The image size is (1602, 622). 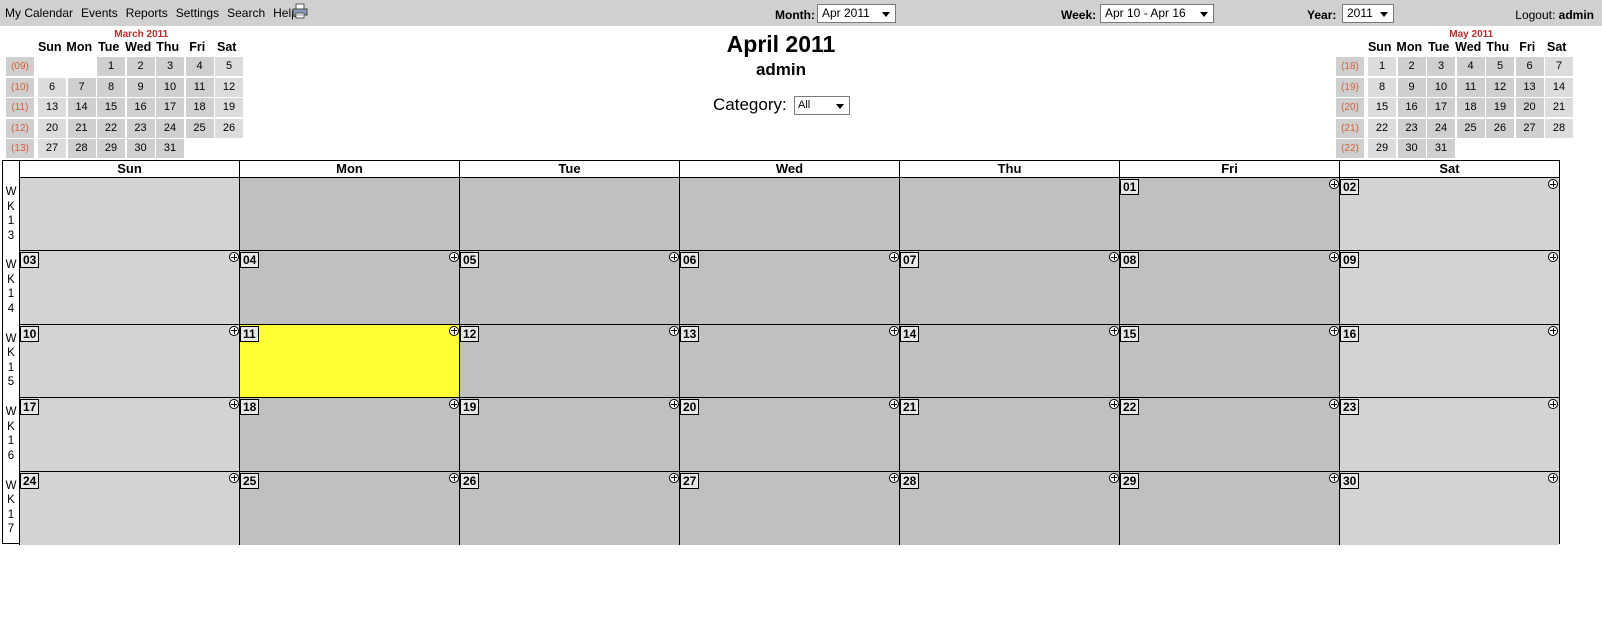 I want to click on day-cell: 27, so click(x=789, y=507).